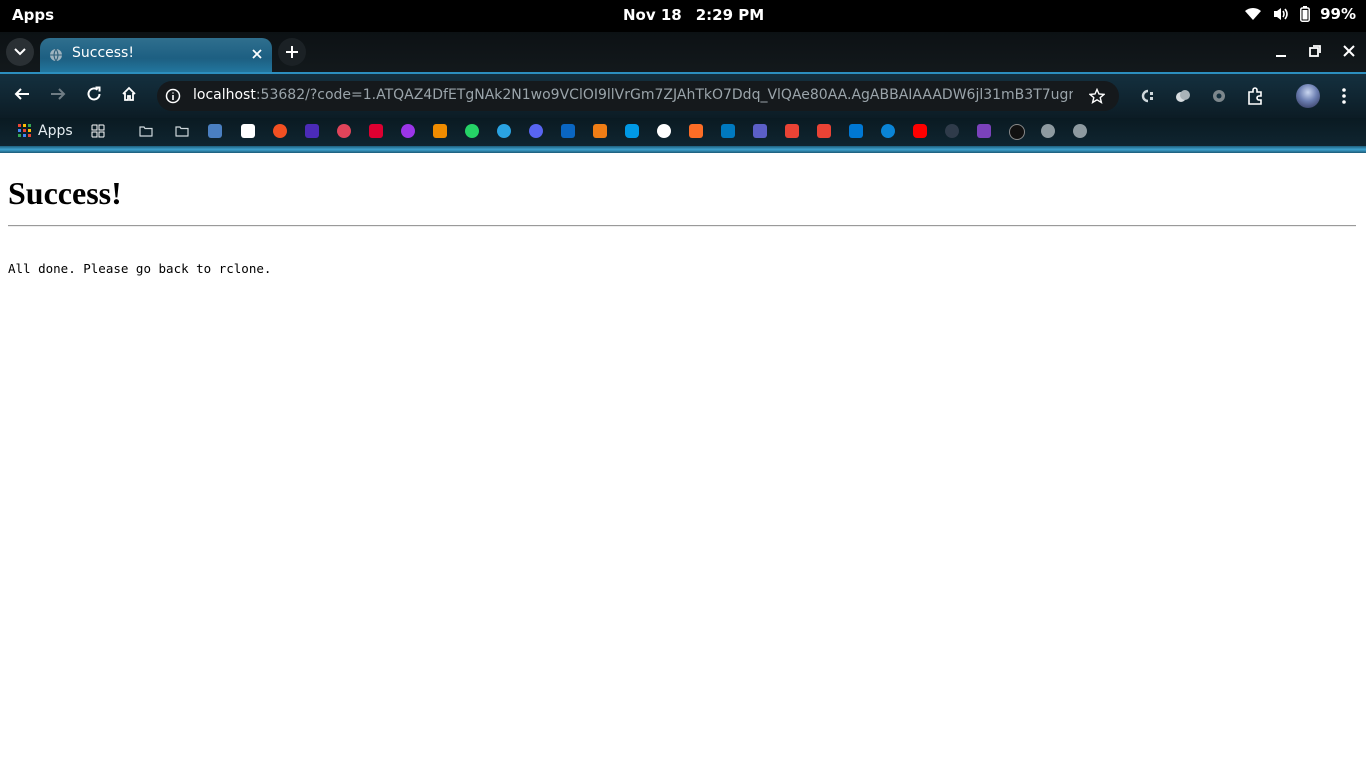  Describe the element at coordinates (683, 52) in the screenshot. I see `tab-strip: Success!` at that location.